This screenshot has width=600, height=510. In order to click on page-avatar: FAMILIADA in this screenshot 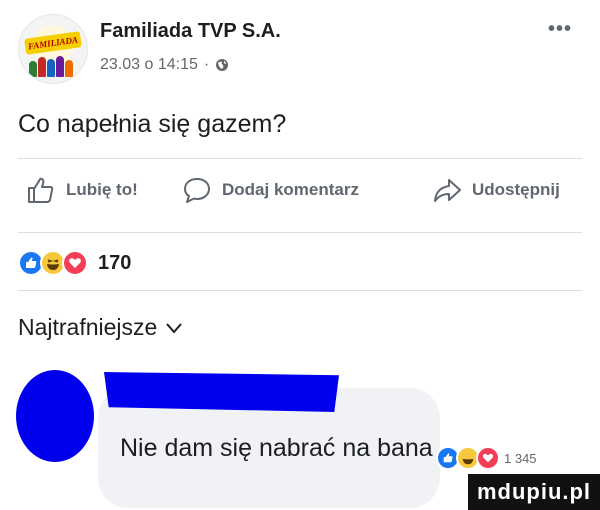, I will do `click(53, 49)`.